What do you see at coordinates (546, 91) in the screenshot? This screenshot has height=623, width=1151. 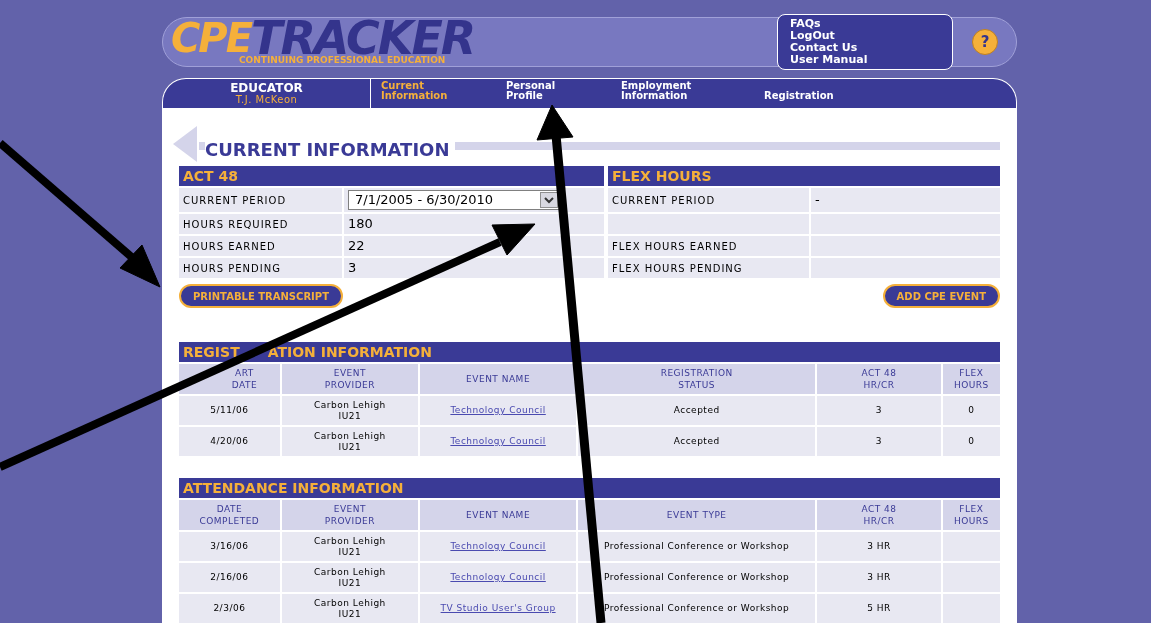 I see `nav-tab: Personal Profile` at bounding box center [546, 91].